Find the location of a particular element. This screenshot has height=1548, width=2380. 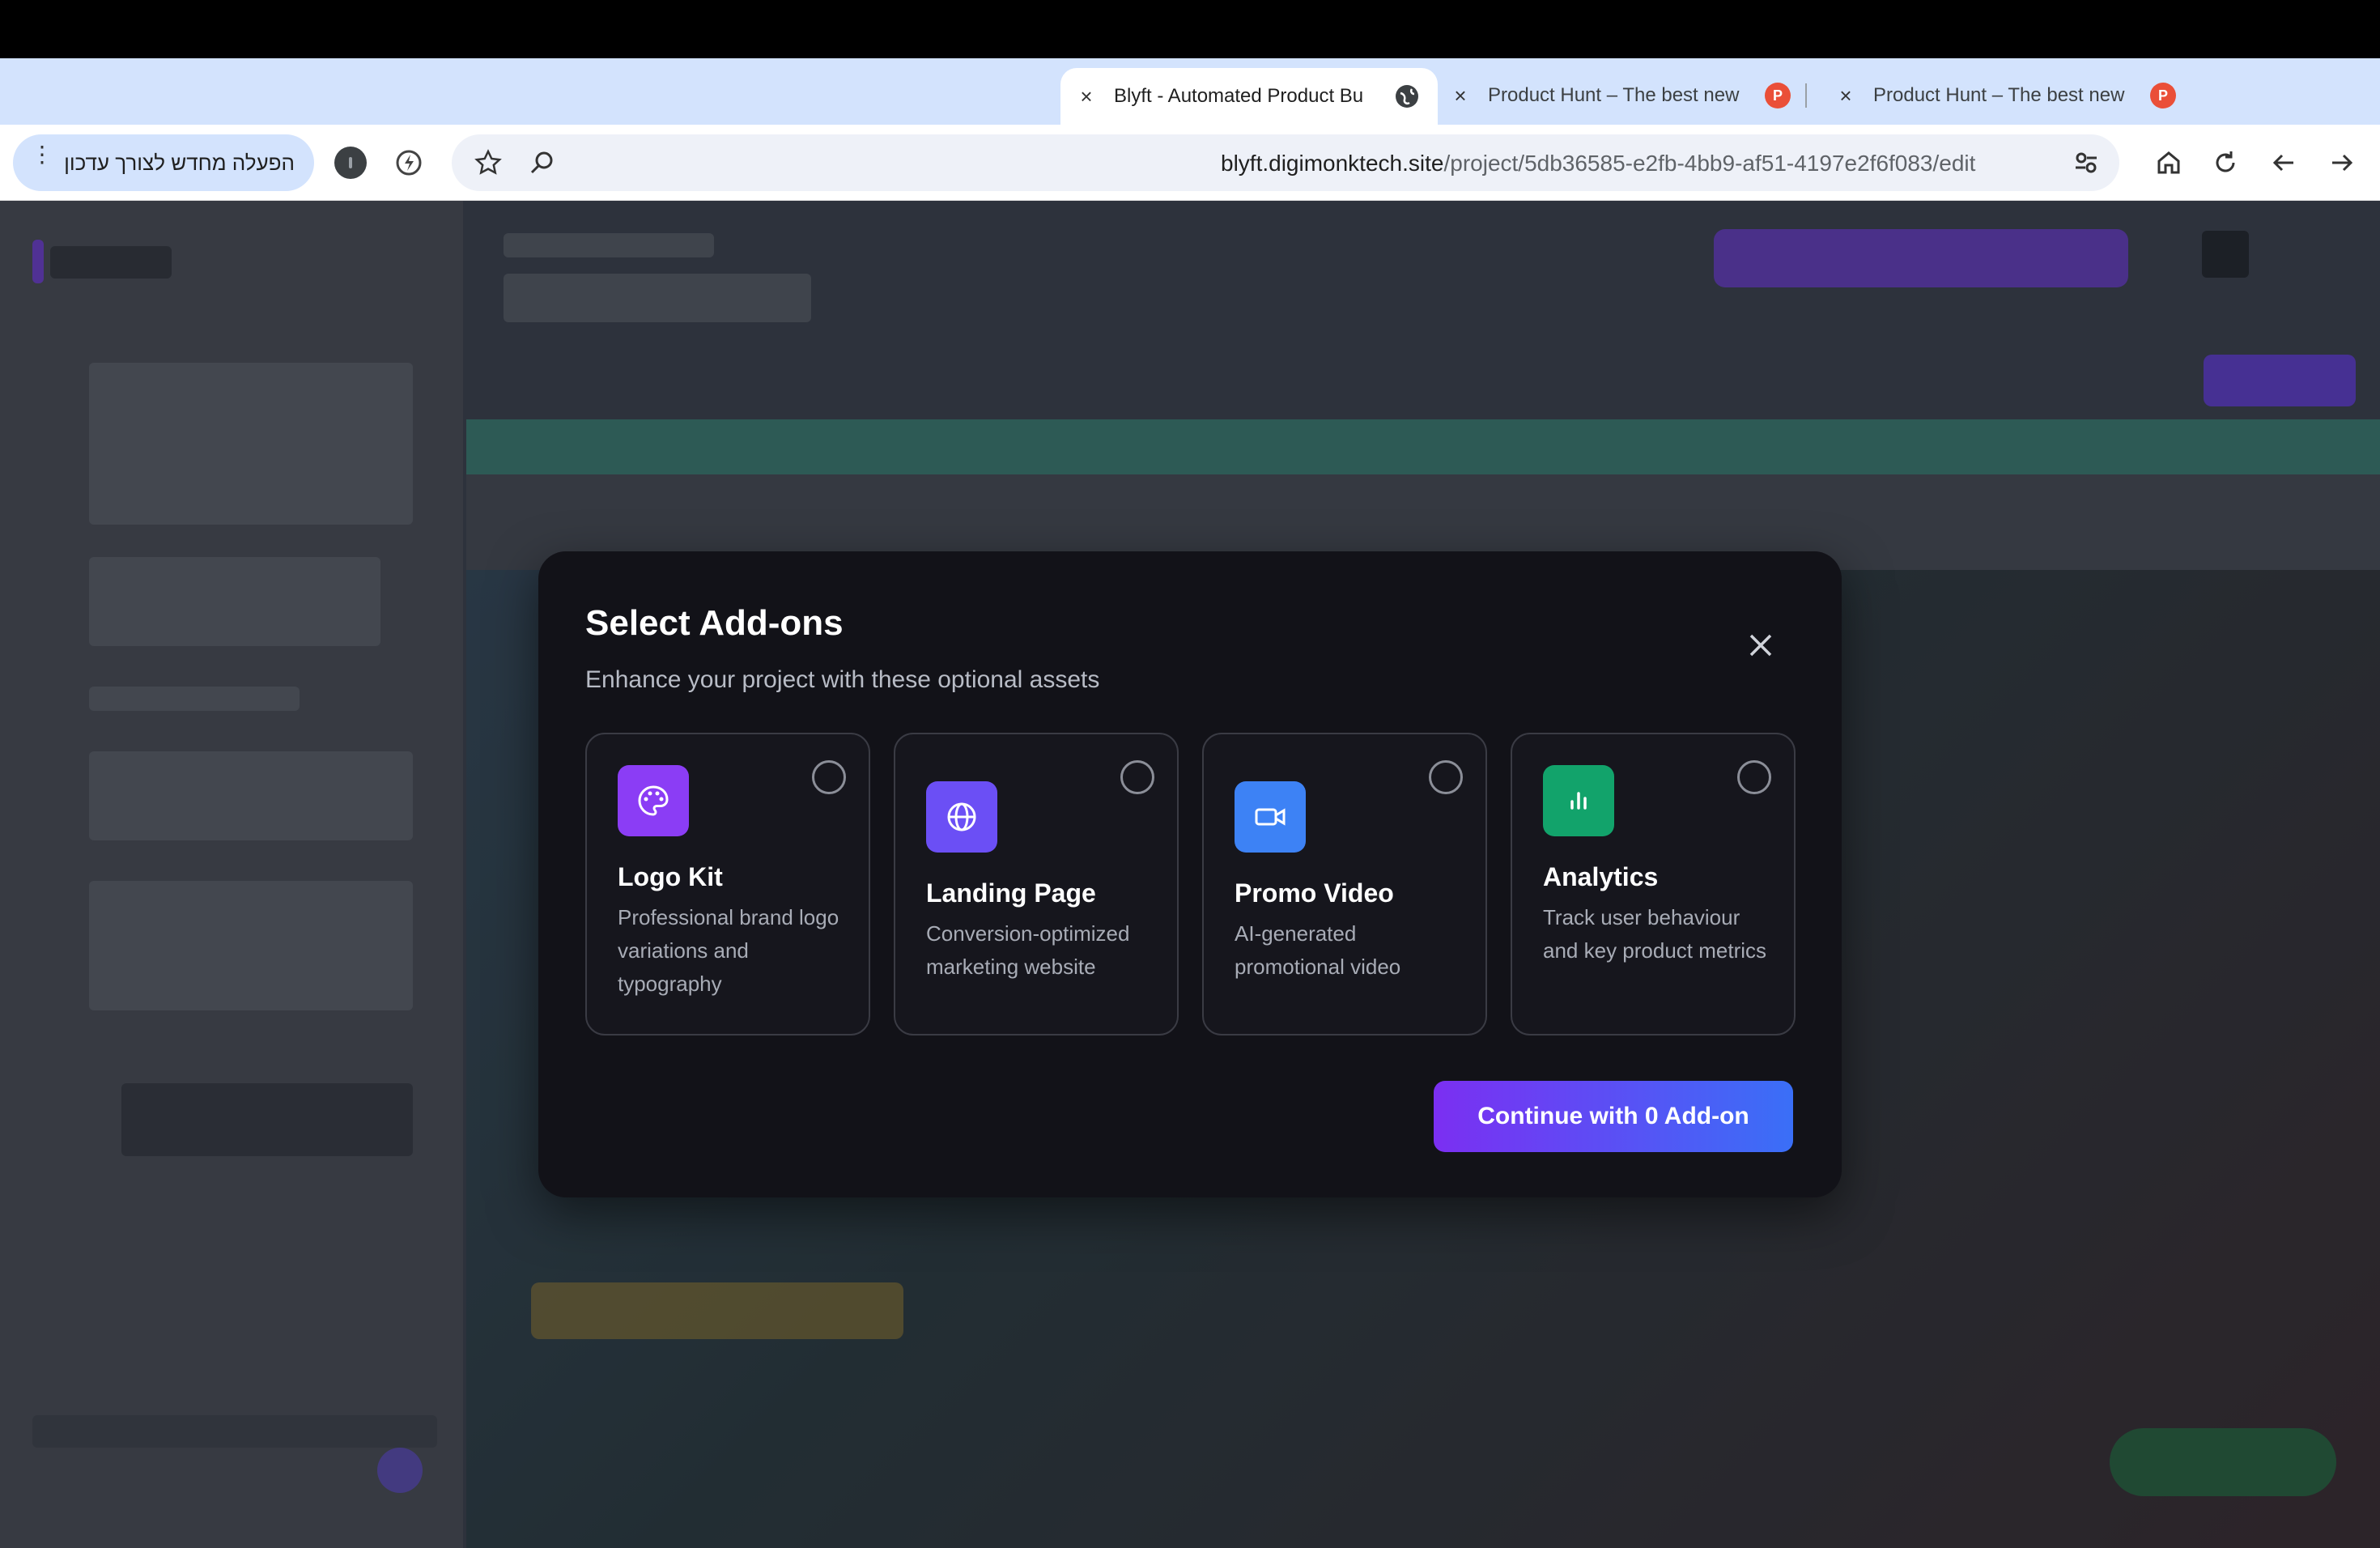

relaunch-update-chip: הפעלה מחדש לצורך עדכון is located at coordinates (163, 162).